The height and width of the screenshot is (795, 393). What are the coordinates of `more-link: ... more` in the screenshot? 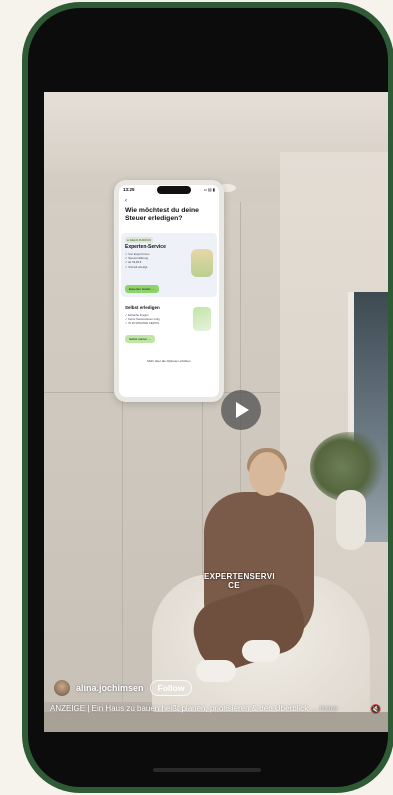 It's located at (323, 708).